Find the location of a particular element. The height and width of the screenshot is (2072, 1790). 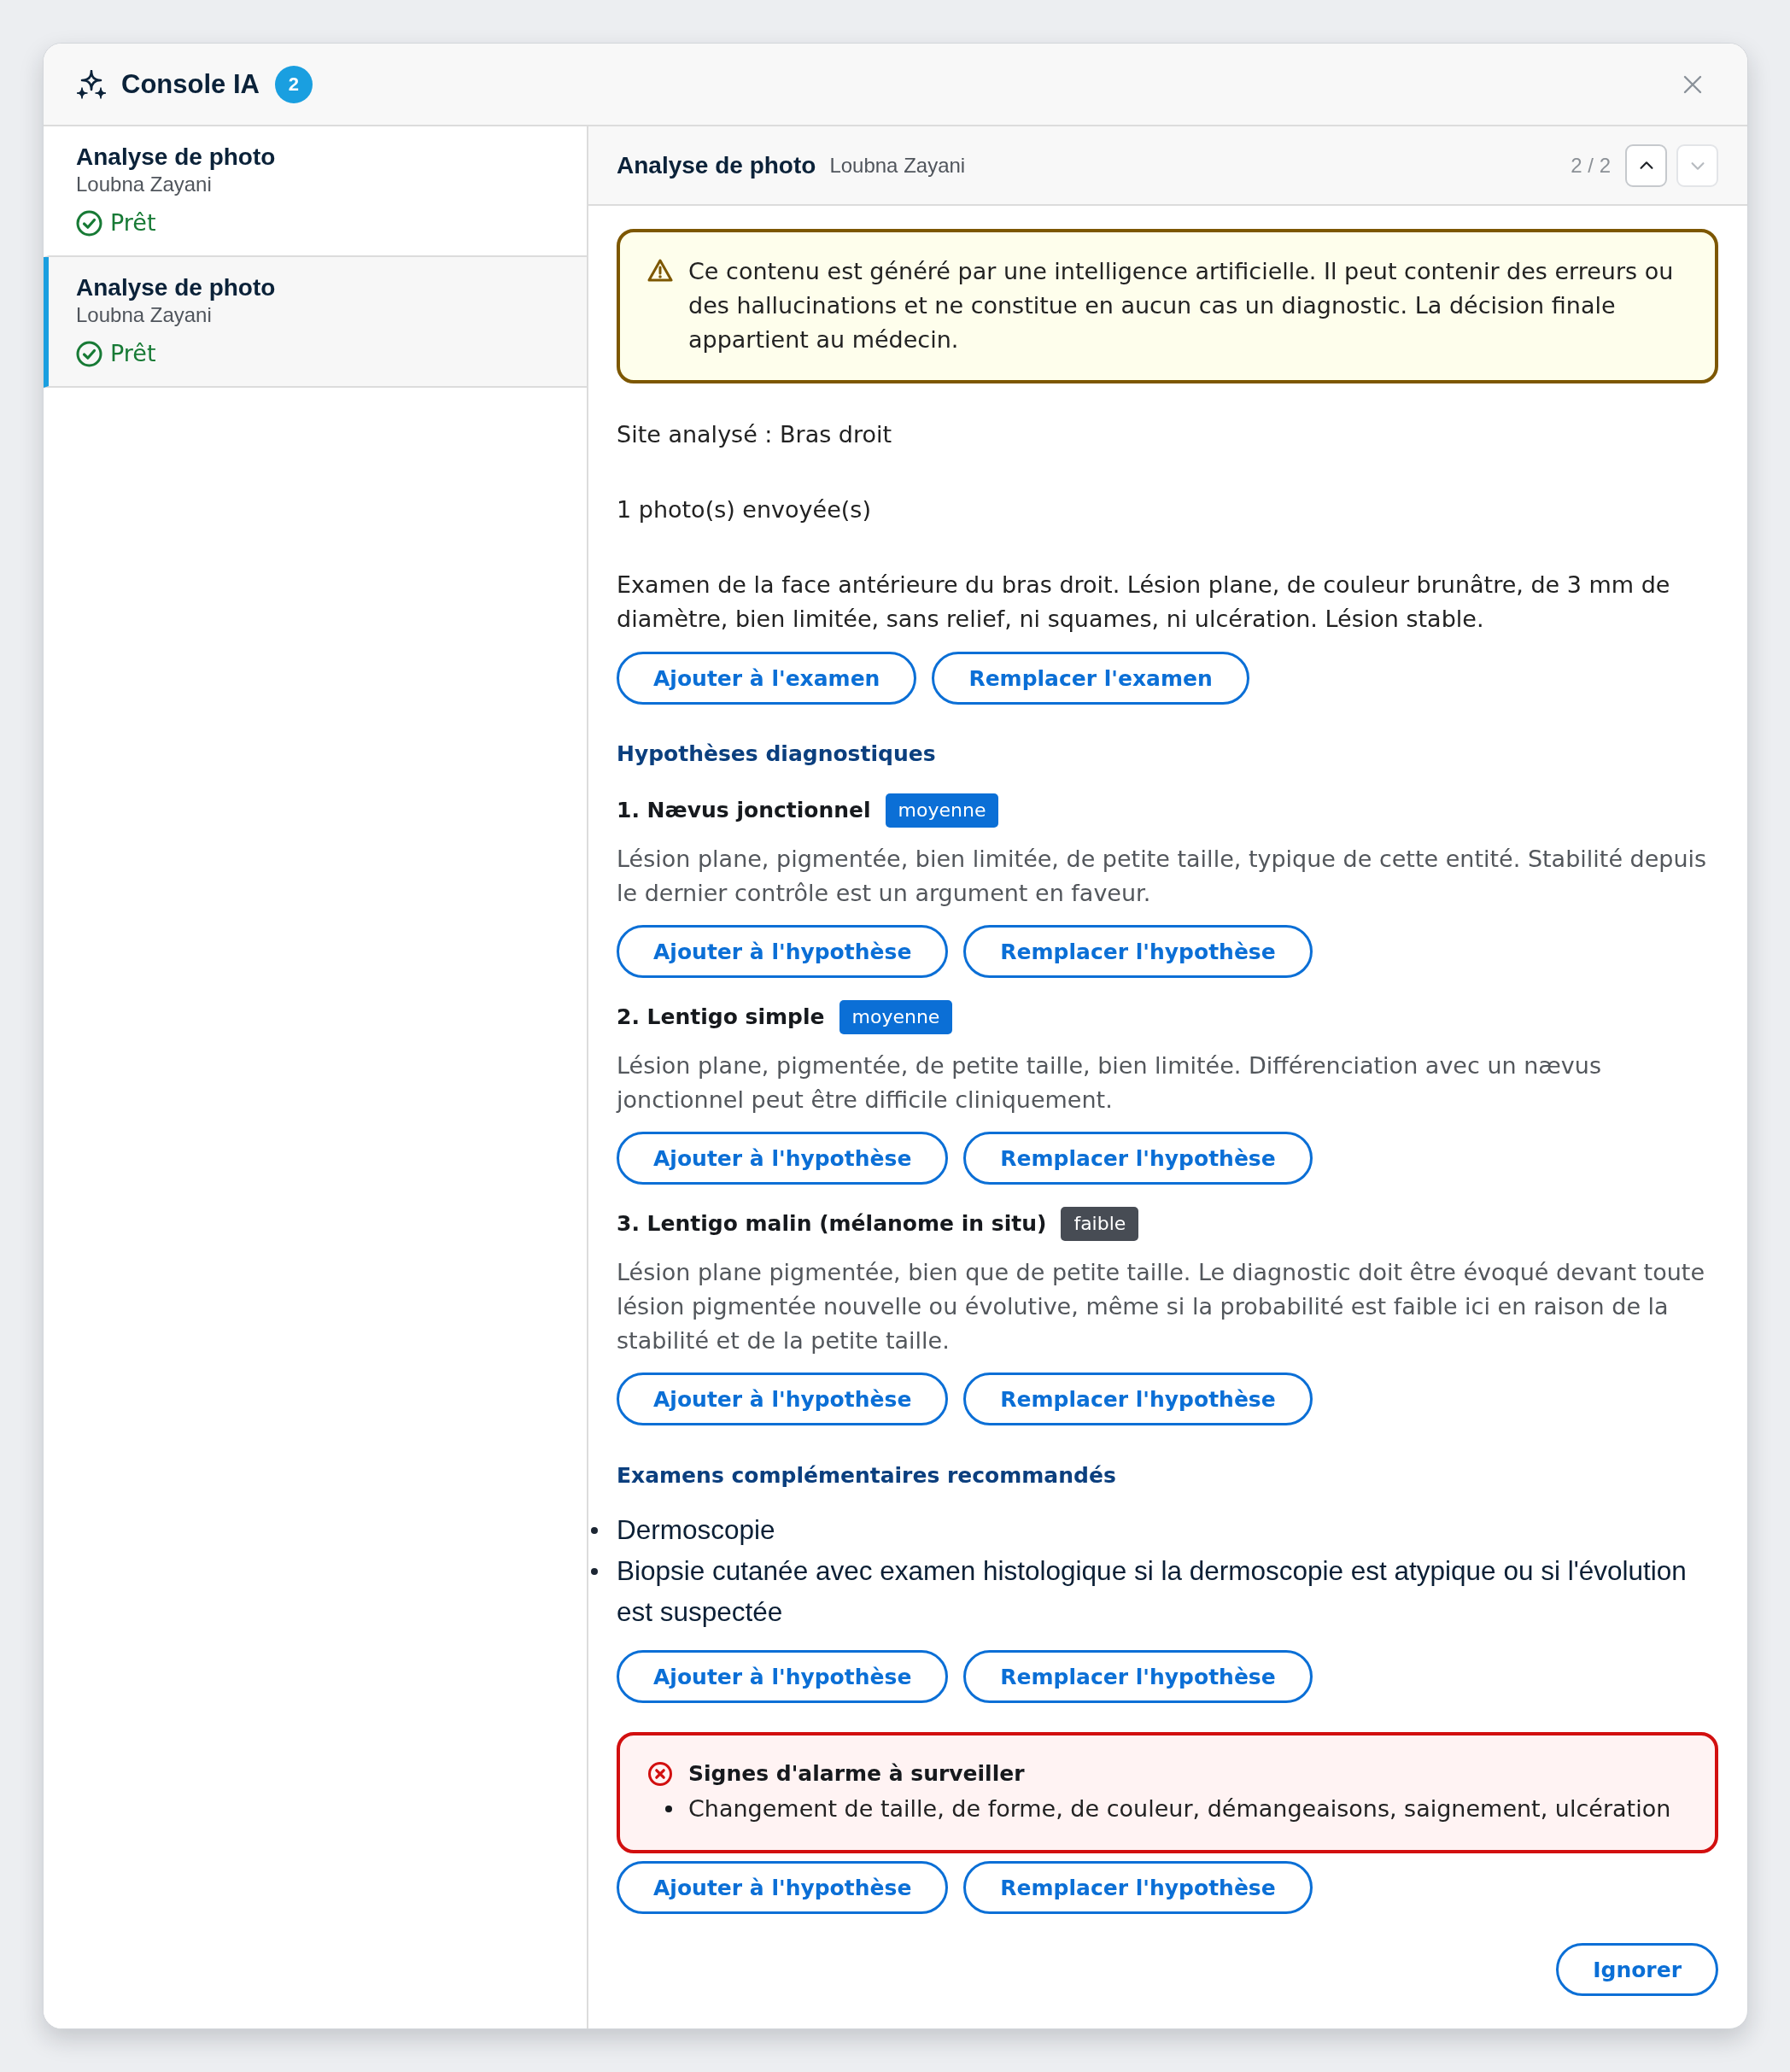

sparkle-icon is located at coordinates (92, 84).